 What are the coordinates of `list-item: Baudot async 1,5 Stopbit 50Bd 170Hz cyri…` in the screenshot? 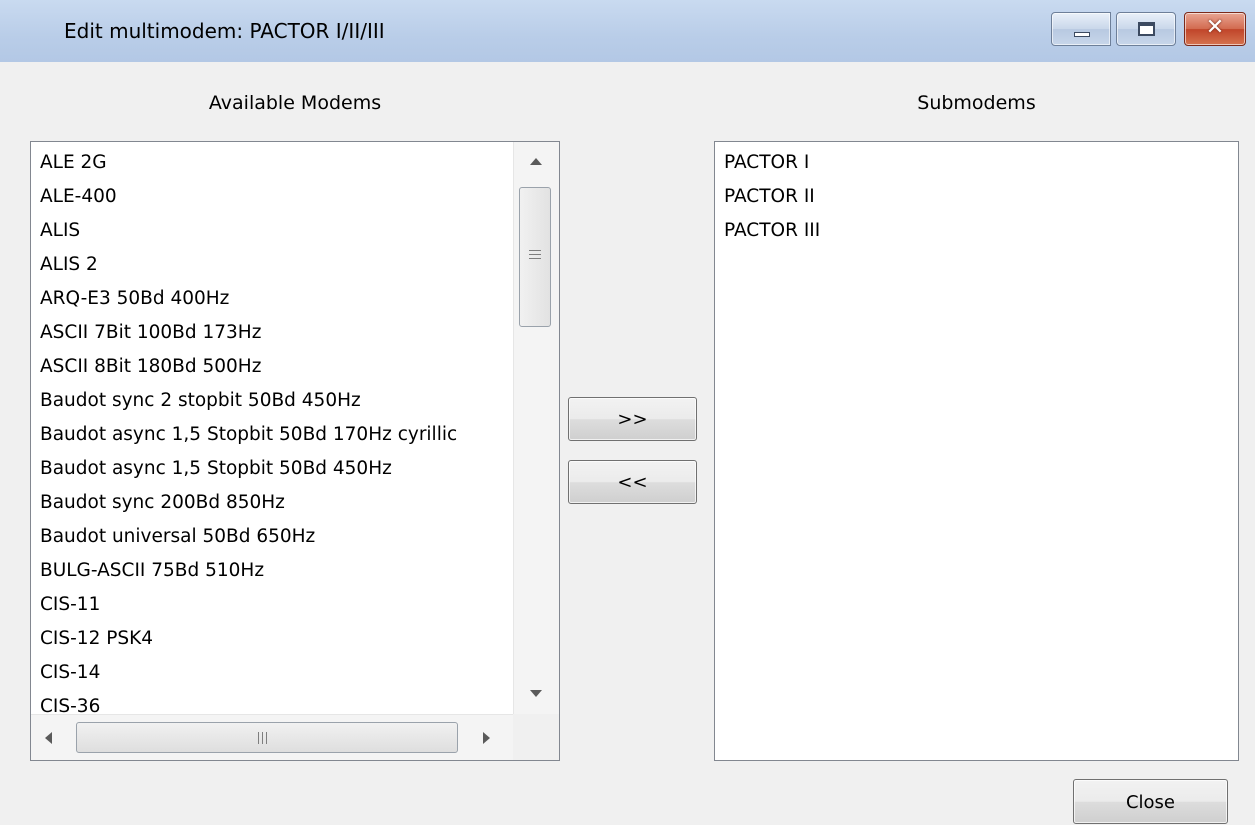 It's located at (272, 435).